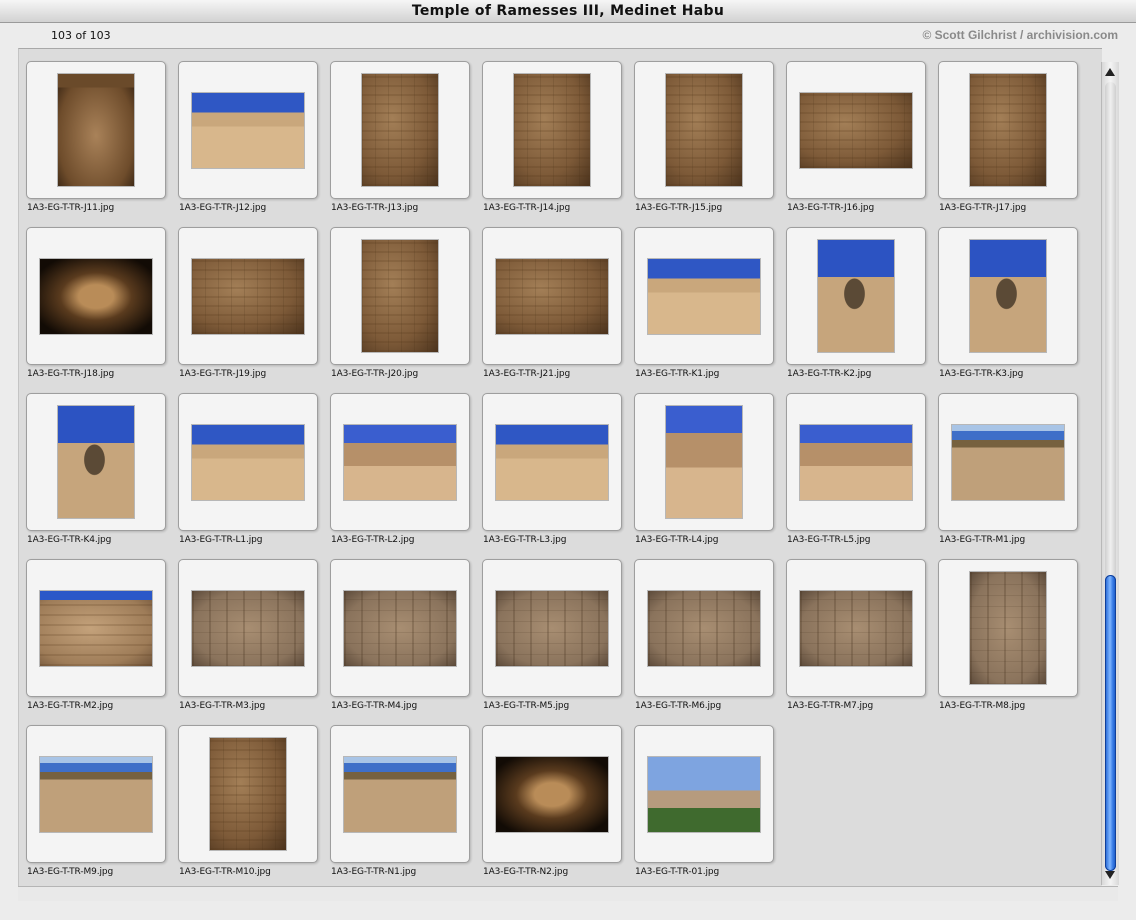  I want to click on scroll-thumb, so click(1110, 723).